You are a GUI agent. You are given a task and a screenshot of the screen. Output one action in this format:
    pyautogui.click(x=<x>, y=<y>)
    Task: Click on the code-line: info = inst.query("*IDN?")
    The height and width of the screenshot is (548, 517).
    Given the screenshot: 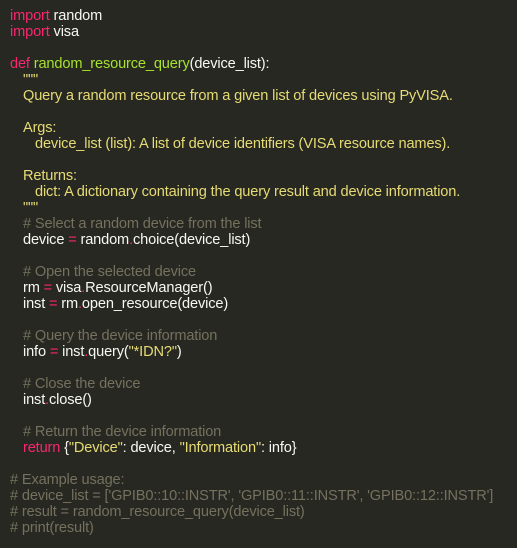 What is the action you would take?
    pyautogui.click(x=262, y=352)
    